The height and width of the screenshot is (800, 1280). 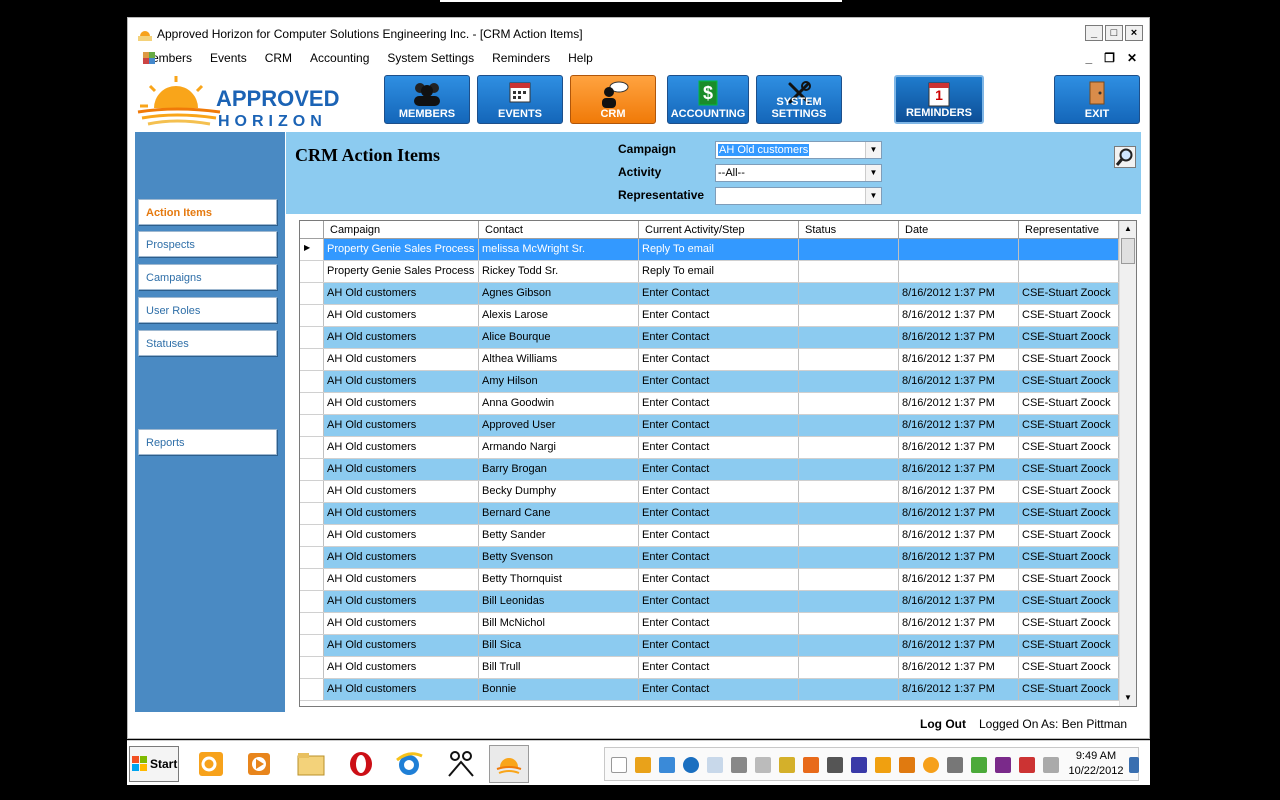 What do you see at coordinates (521, 58) in the screenshot?
I see `menu-reminders: Reminders` at bounding box center [521, 58].